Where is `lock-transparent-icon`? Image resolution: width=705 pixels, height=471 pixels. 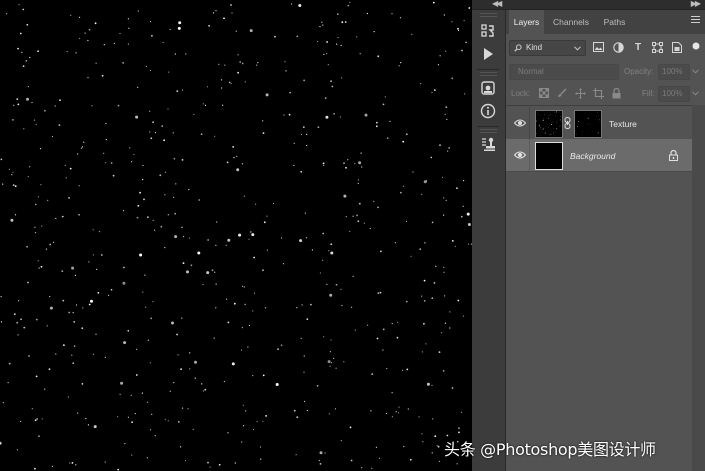 lock-transparent-icon is located at coordinates (544, 93).